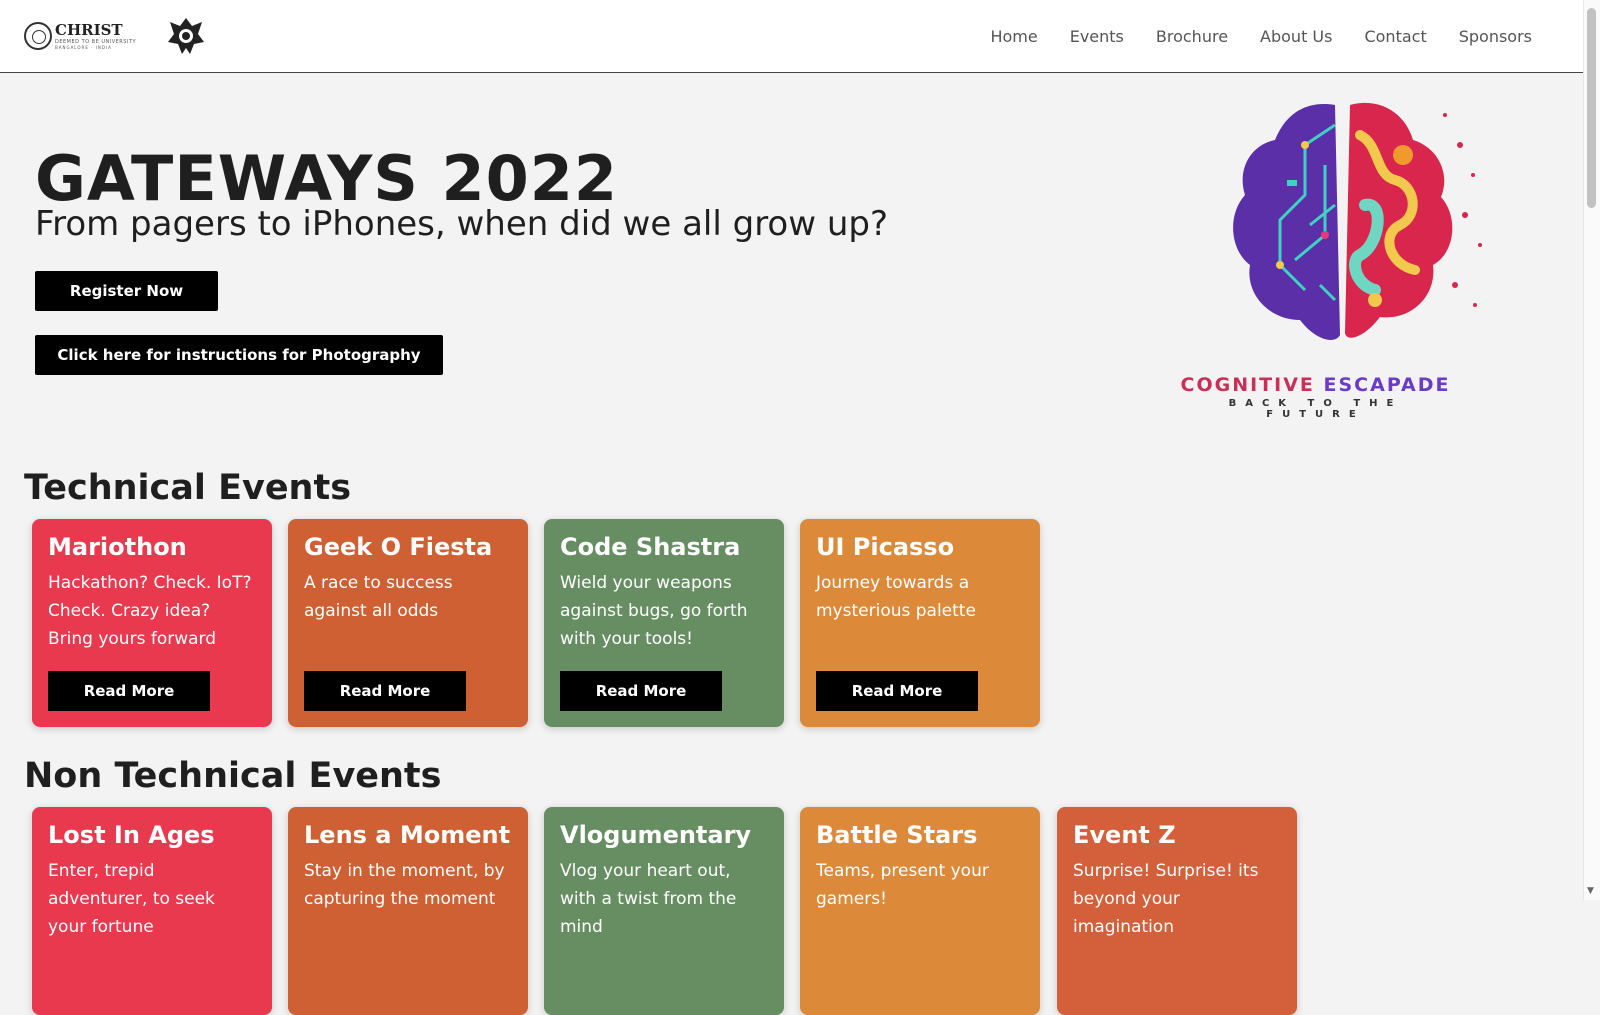  Describe the element at coordinates (897, 835) in the screenshot. I see `event-card-title: Battle Stars` at that location.